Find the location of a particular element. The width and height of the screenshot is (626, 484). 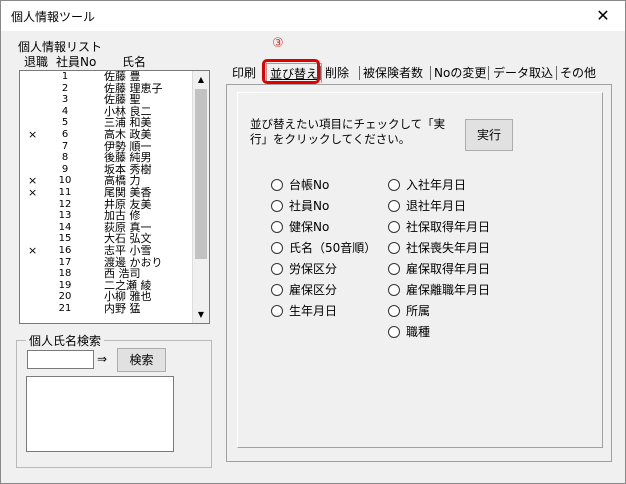

employee-no: 19 is located at coordinates (65, 285).